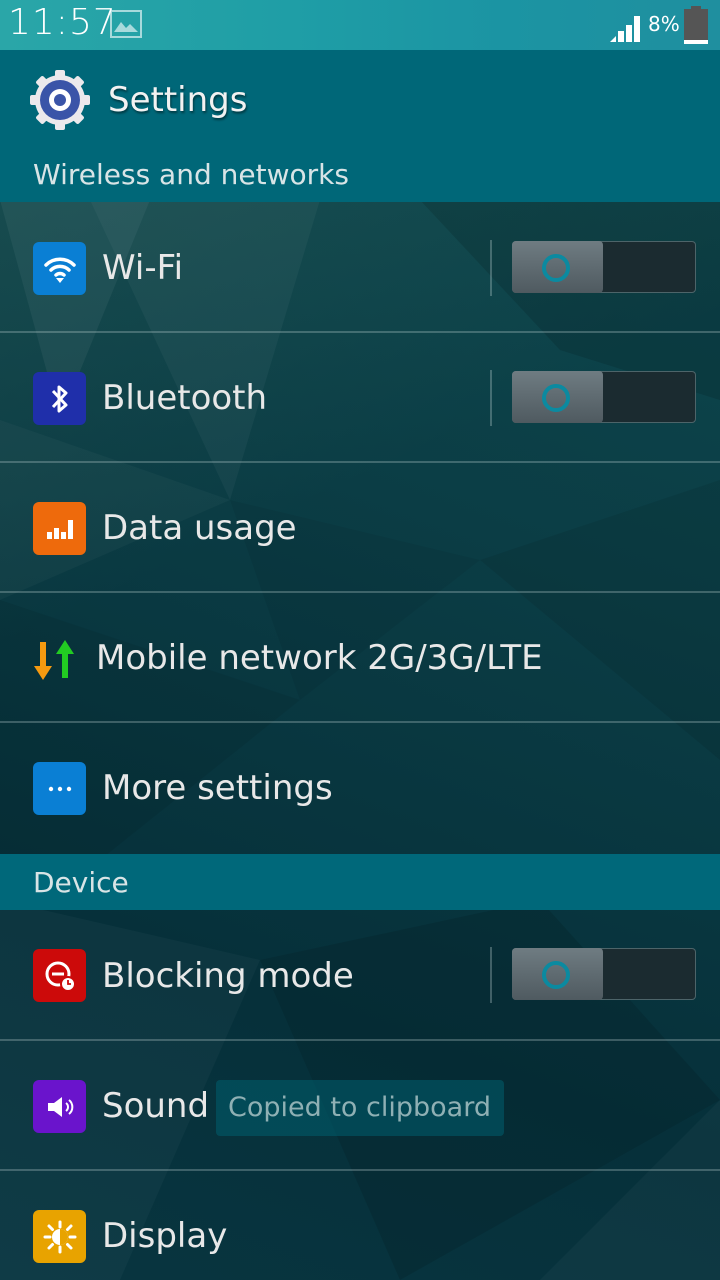 The width and height of the screenshot is (720, 1280). What do you see at coordinates (156, 1106) in the screenshot?
I see `sound-label: Sound` at bounding box center [156, 1106].